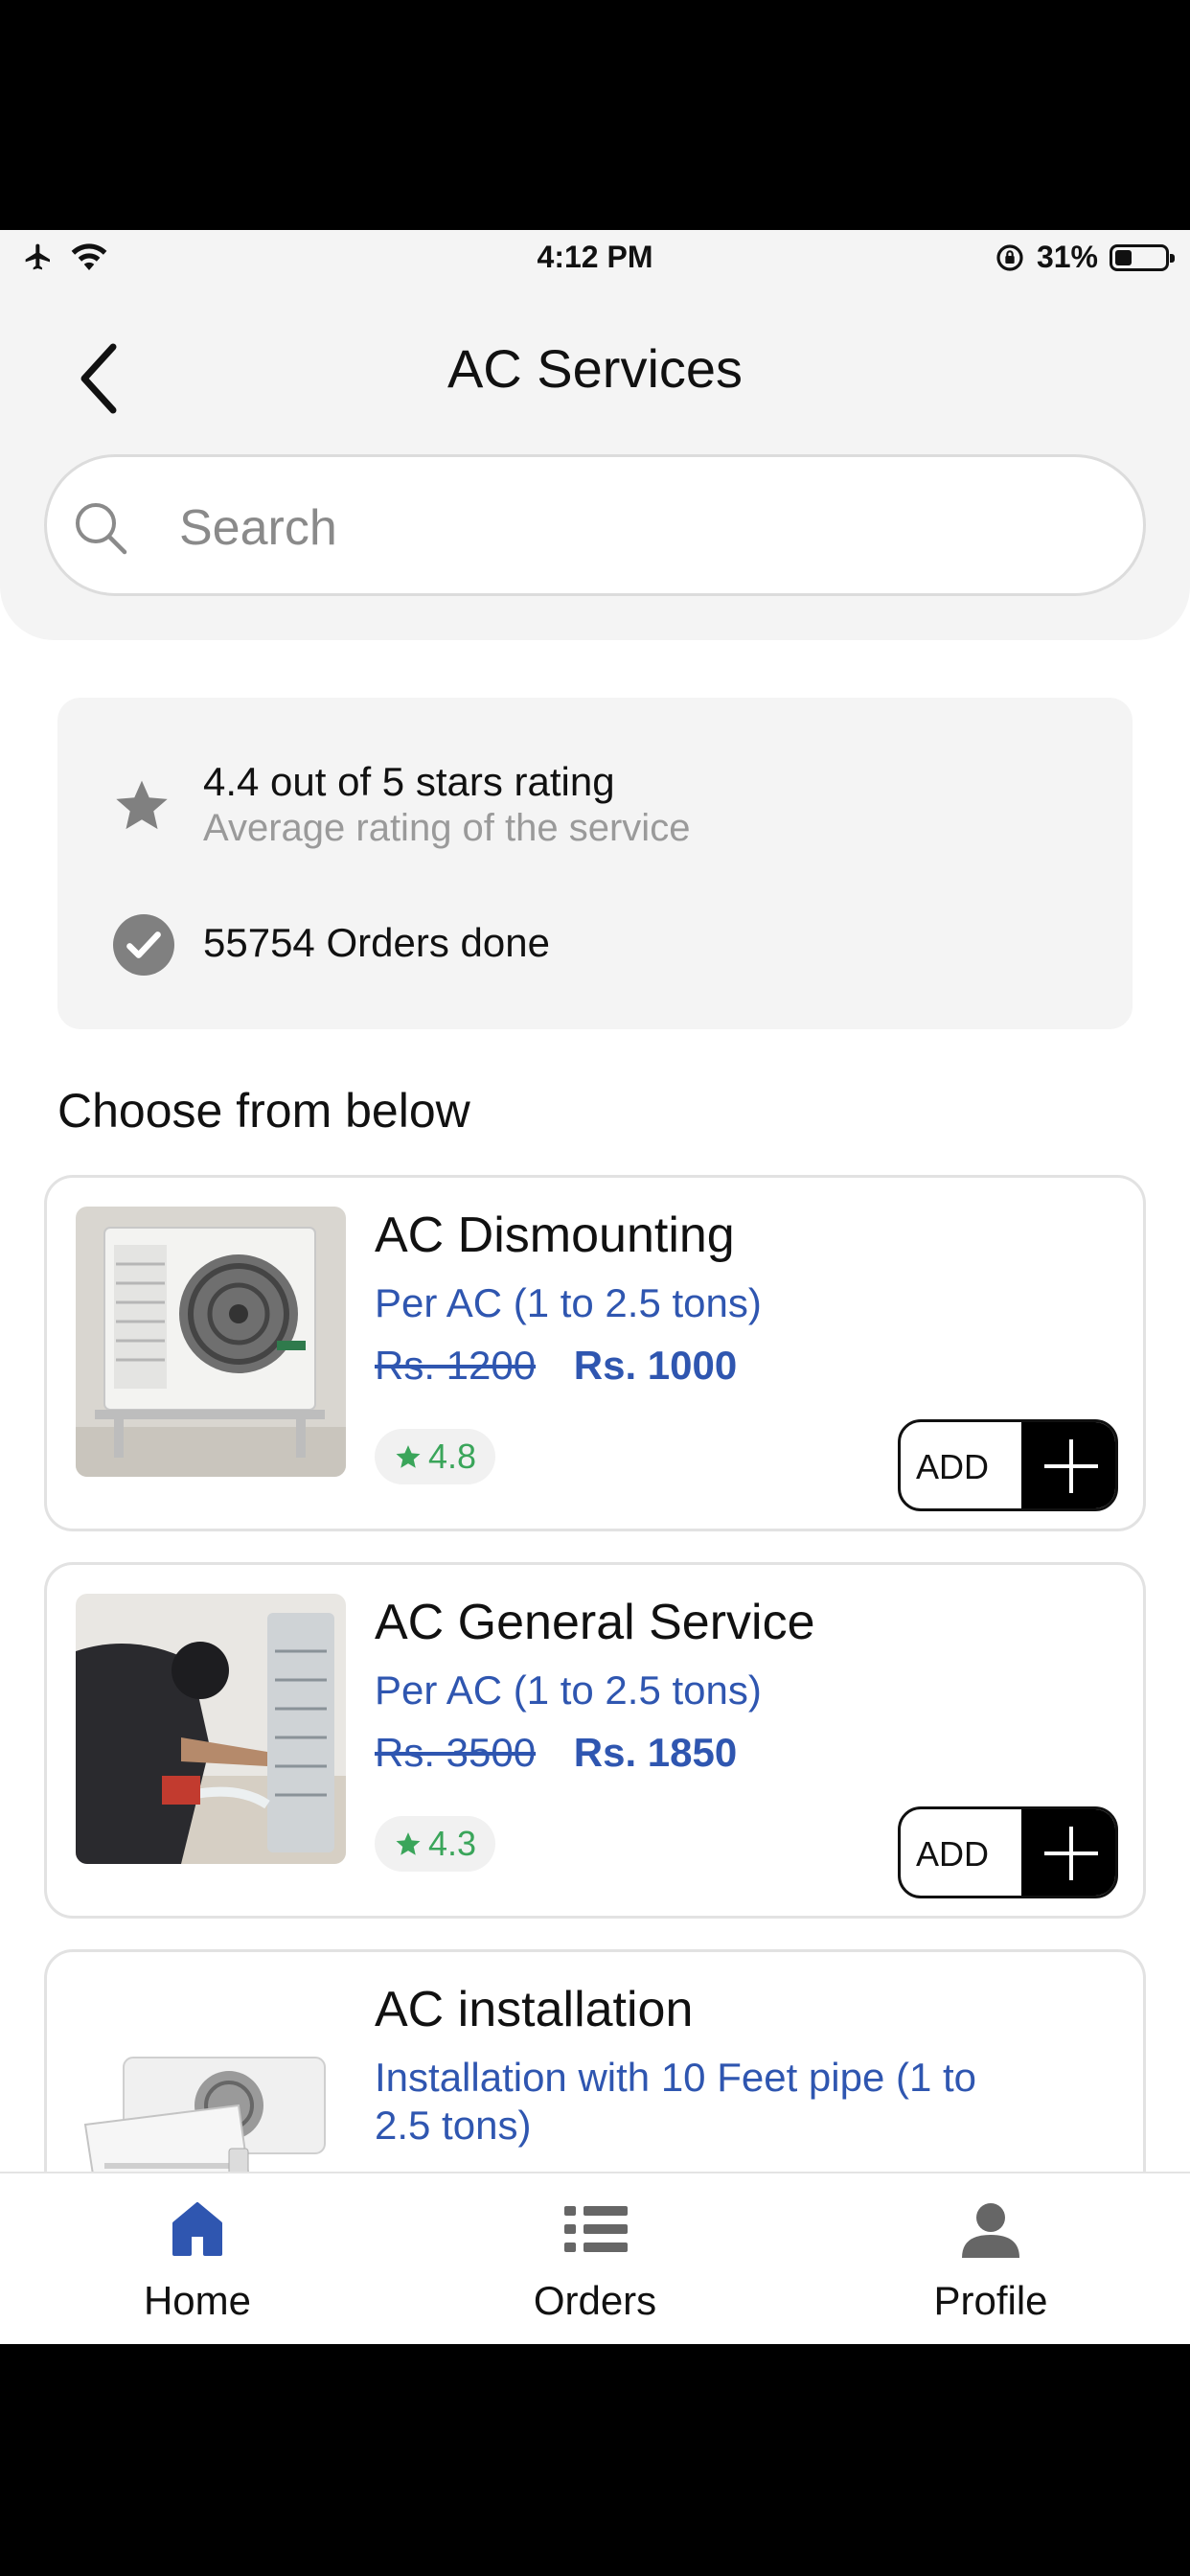 The height and width of the screenshot is (2576, 1190). Describe the element at coordinates (556, 1366) in the screenshot. I see `price-row: Rs. 1200 Rs. 1000` at that location.